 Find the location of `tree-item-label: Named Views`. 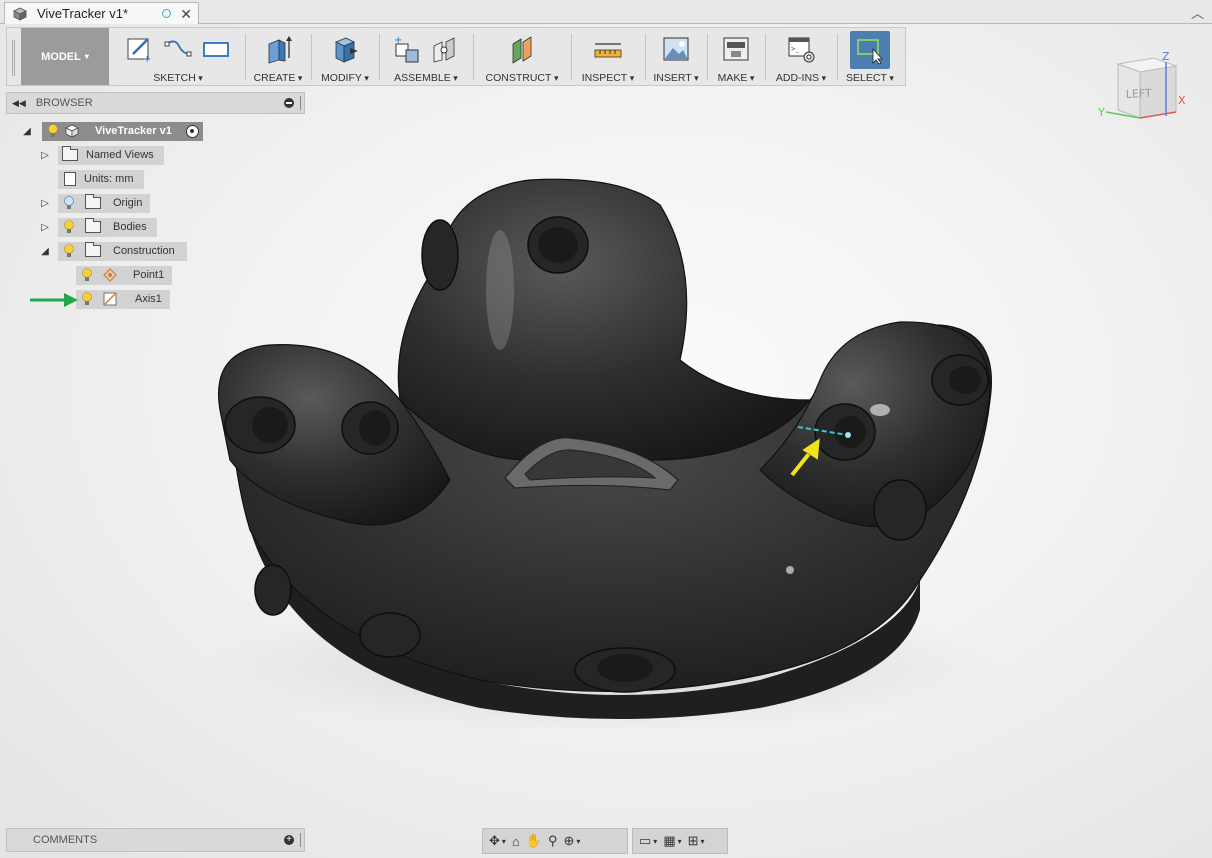

tree-item-label: Named Views is located at coordinates (120, 155).